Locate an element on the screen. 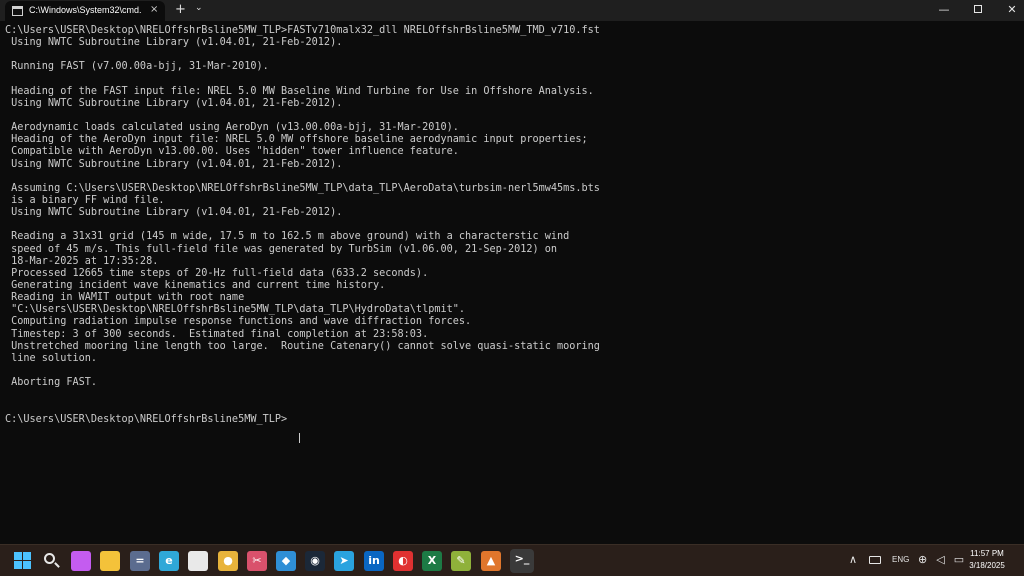  console-line: line solution. is located at coordinates (51, 358).